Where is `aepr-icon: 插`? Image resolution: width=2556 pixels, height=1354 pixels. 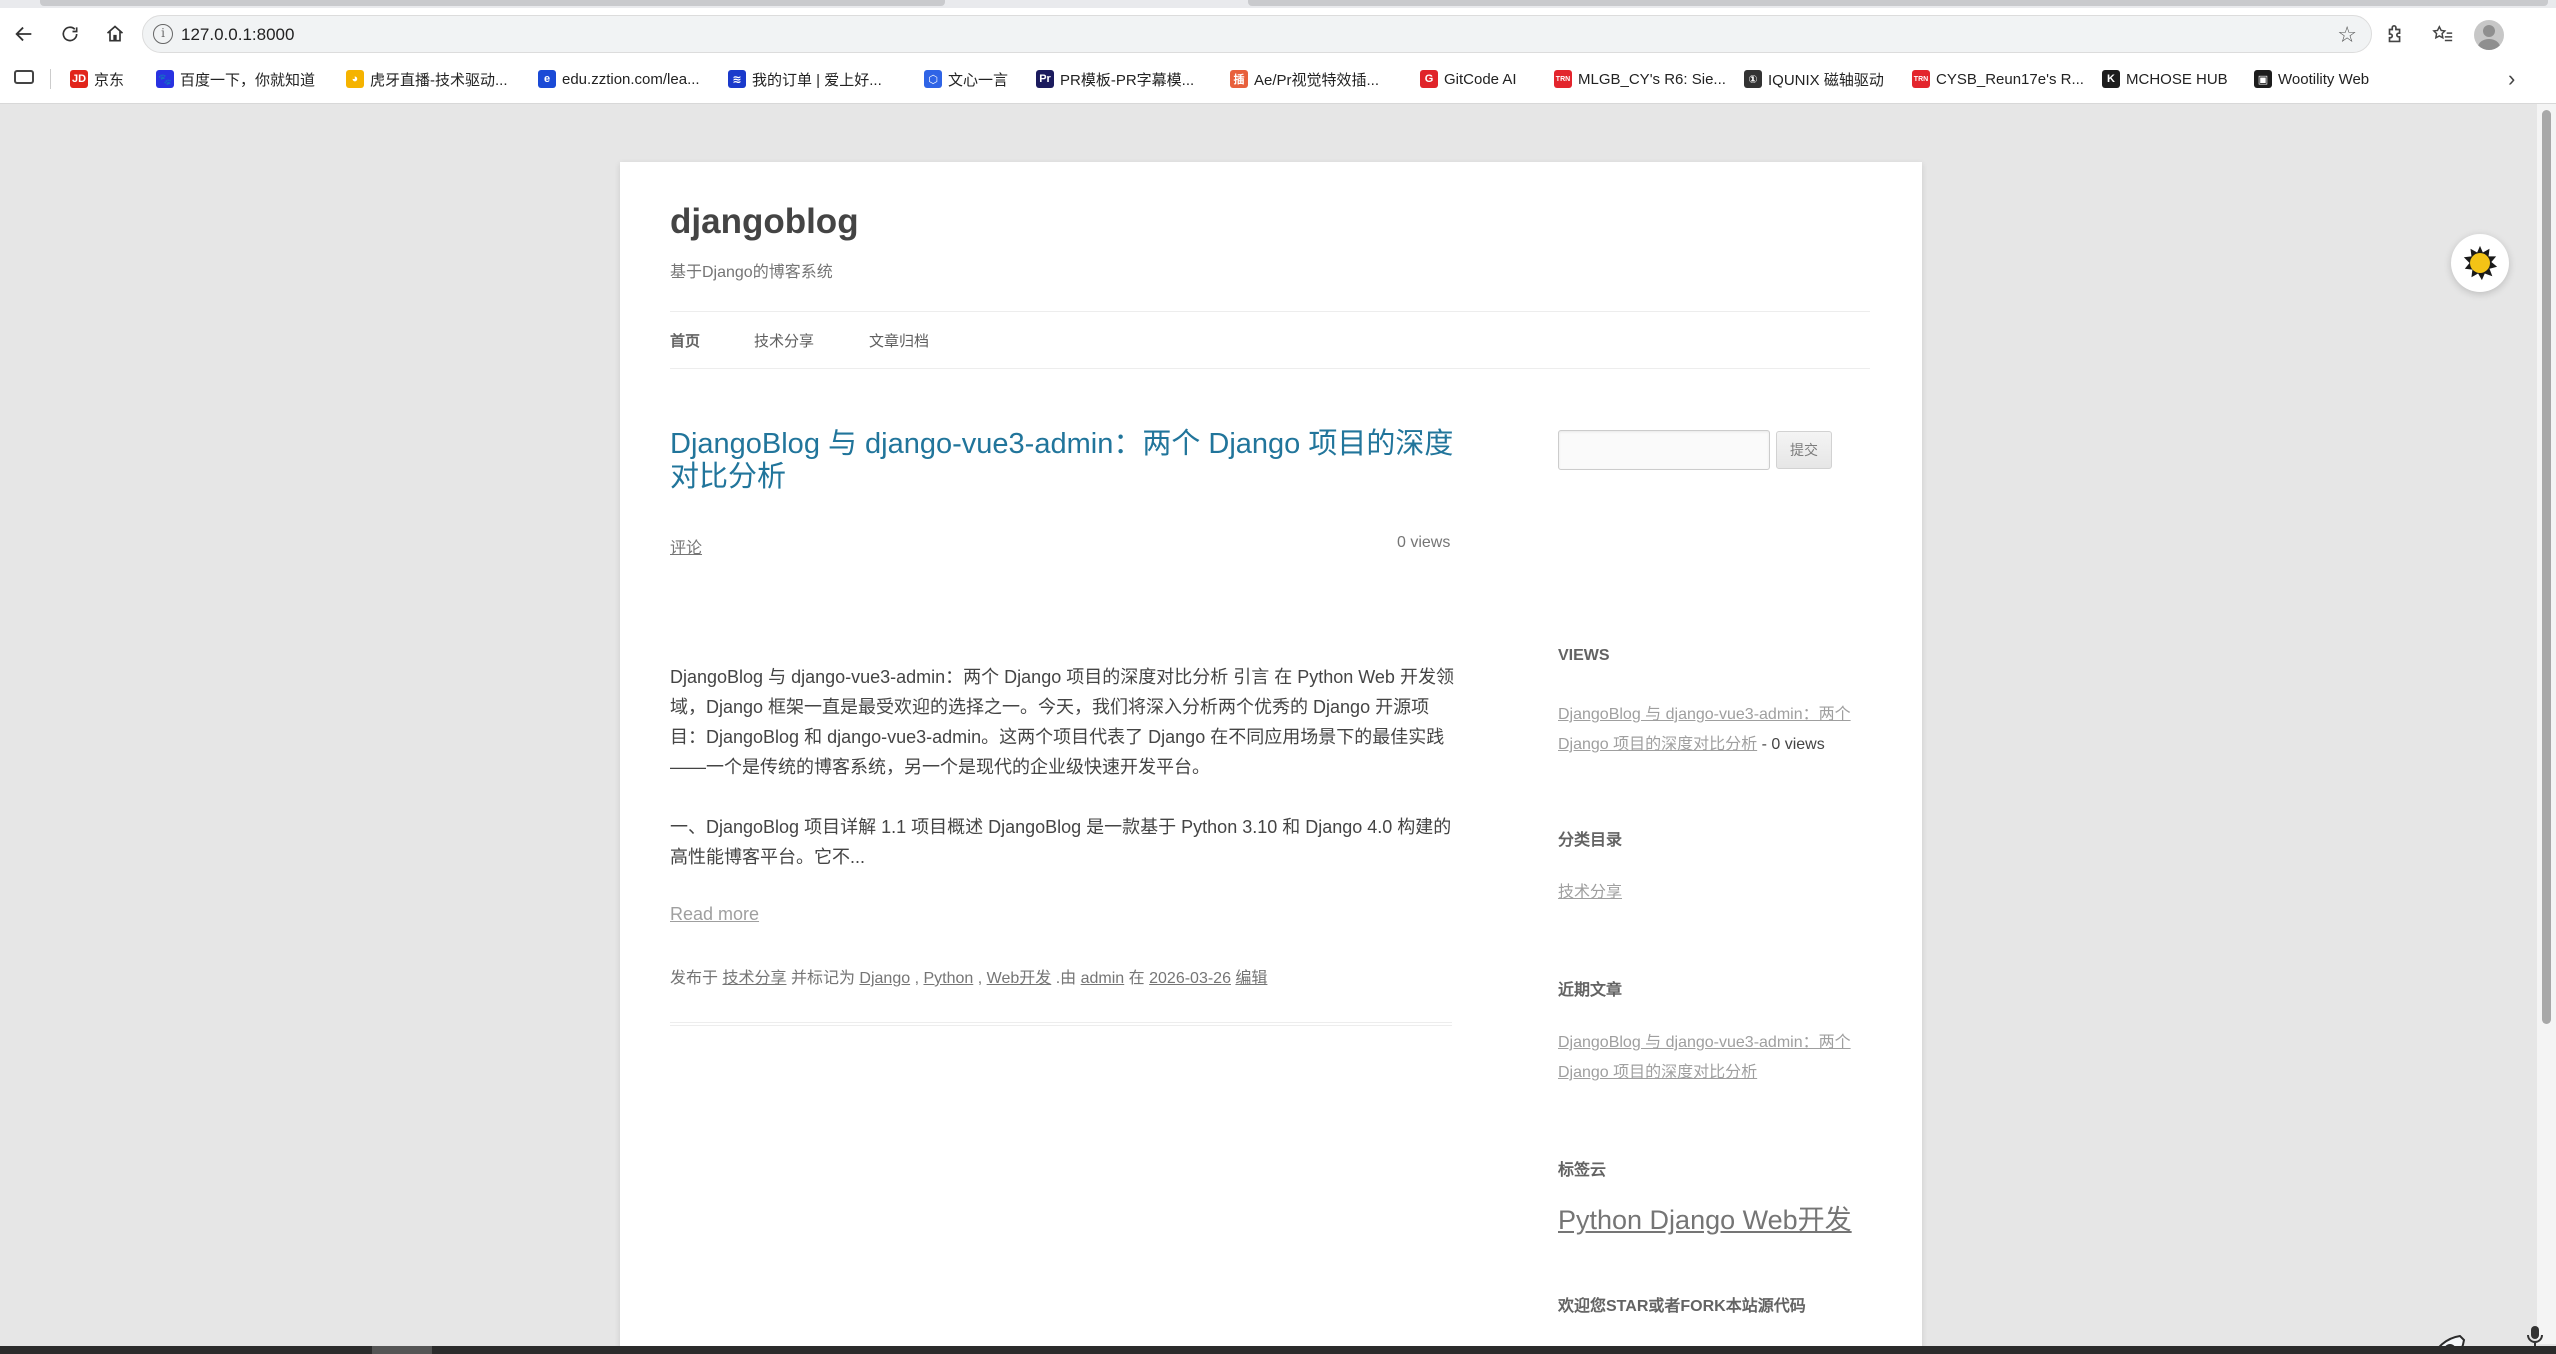 aepr-icon: 插 is located at coordinates (1239, 79).